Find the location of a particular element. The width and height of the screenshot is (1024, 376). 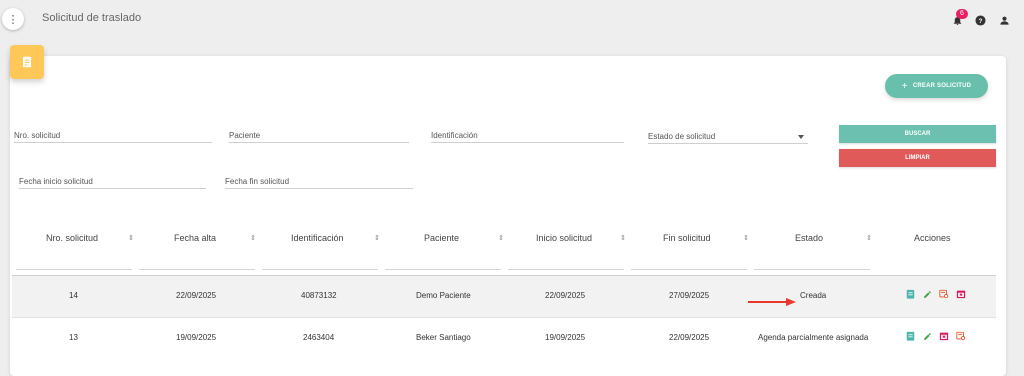

search-button: BUSCAR is located at coordinates (917, 134).